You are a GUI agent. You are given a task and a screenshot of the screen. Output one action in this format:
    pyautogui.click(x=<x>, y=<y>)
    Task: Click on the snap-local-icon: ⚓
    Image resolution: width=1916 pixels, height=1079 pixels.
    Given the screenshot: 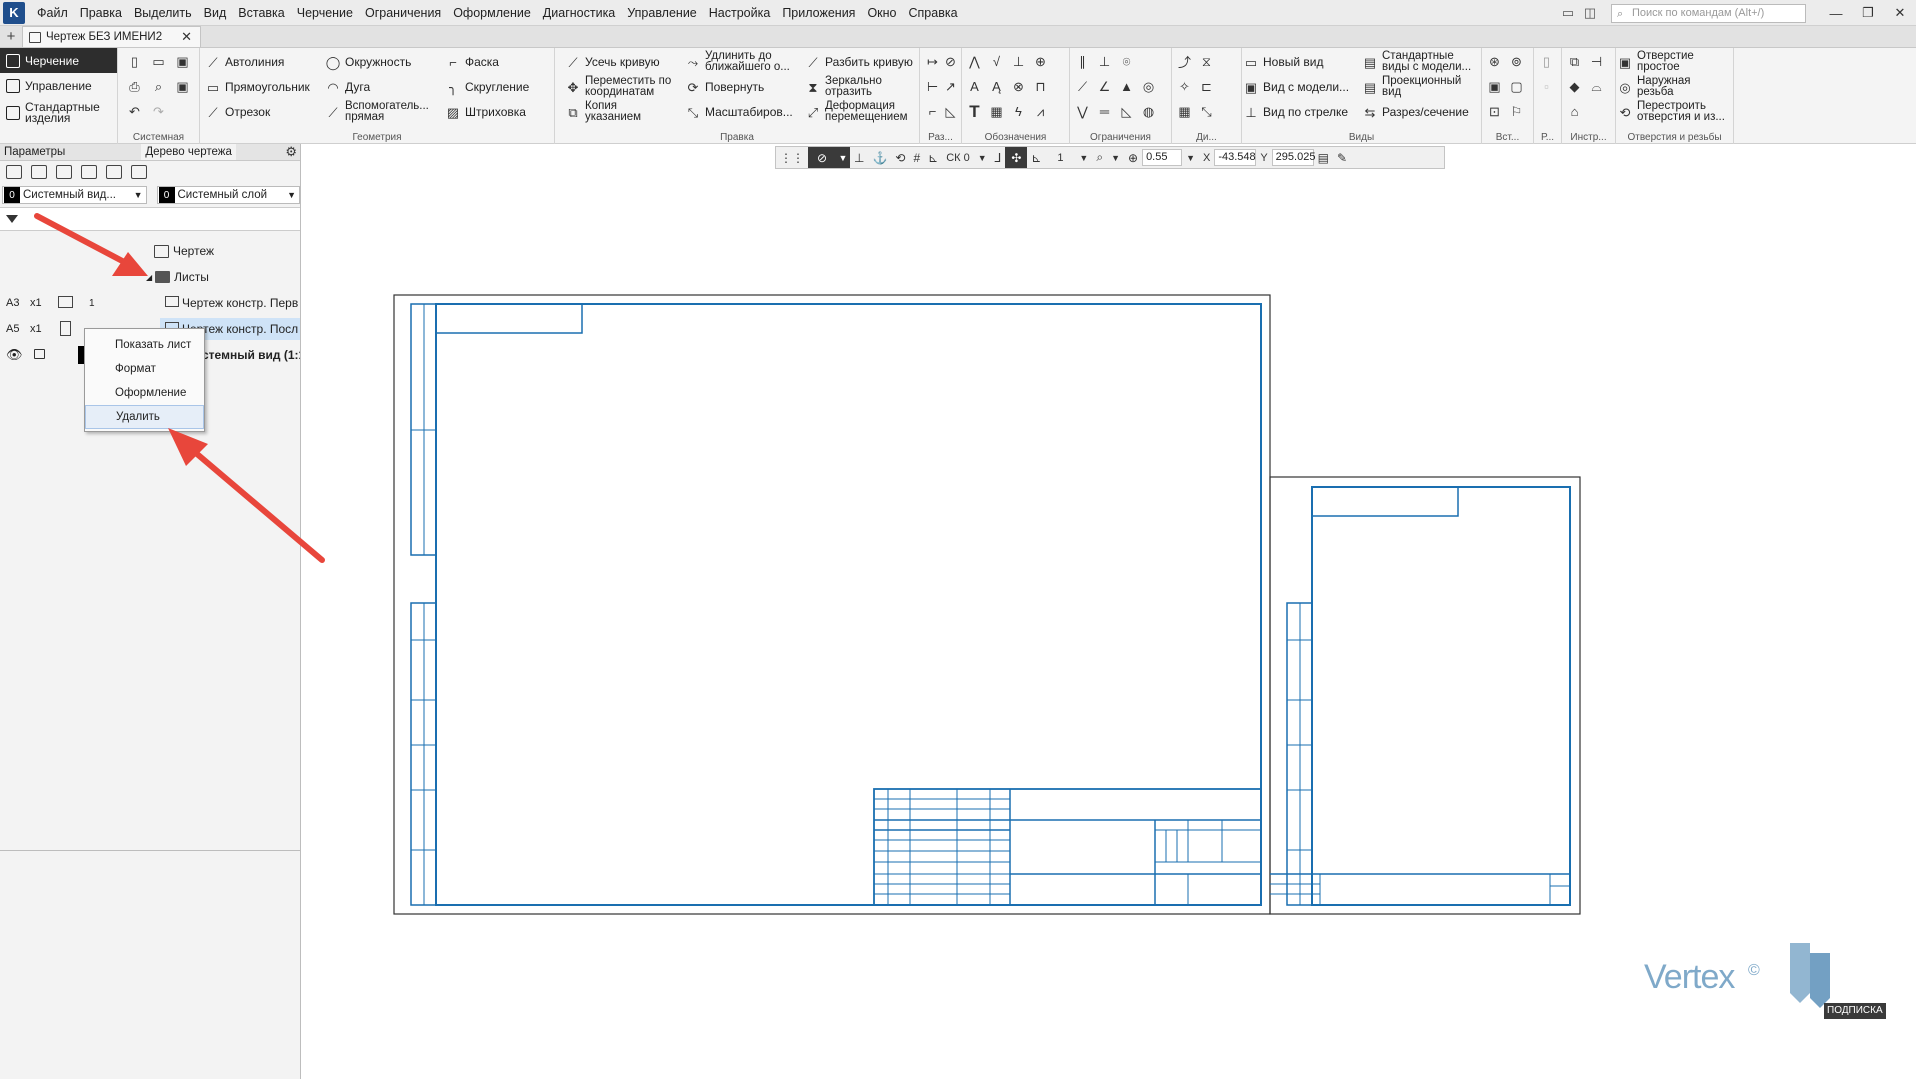 What is the action you would take?
    pyautogui.click(x=879, y=157)
    